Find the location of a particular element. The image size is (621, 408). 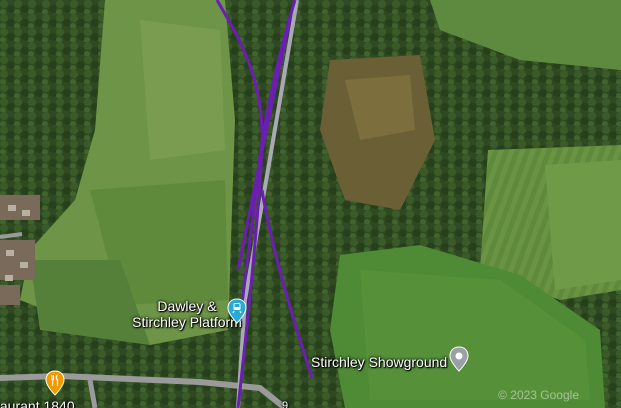

place-label-restaurant: taurant 1840 is located at coordinates (37, 403).